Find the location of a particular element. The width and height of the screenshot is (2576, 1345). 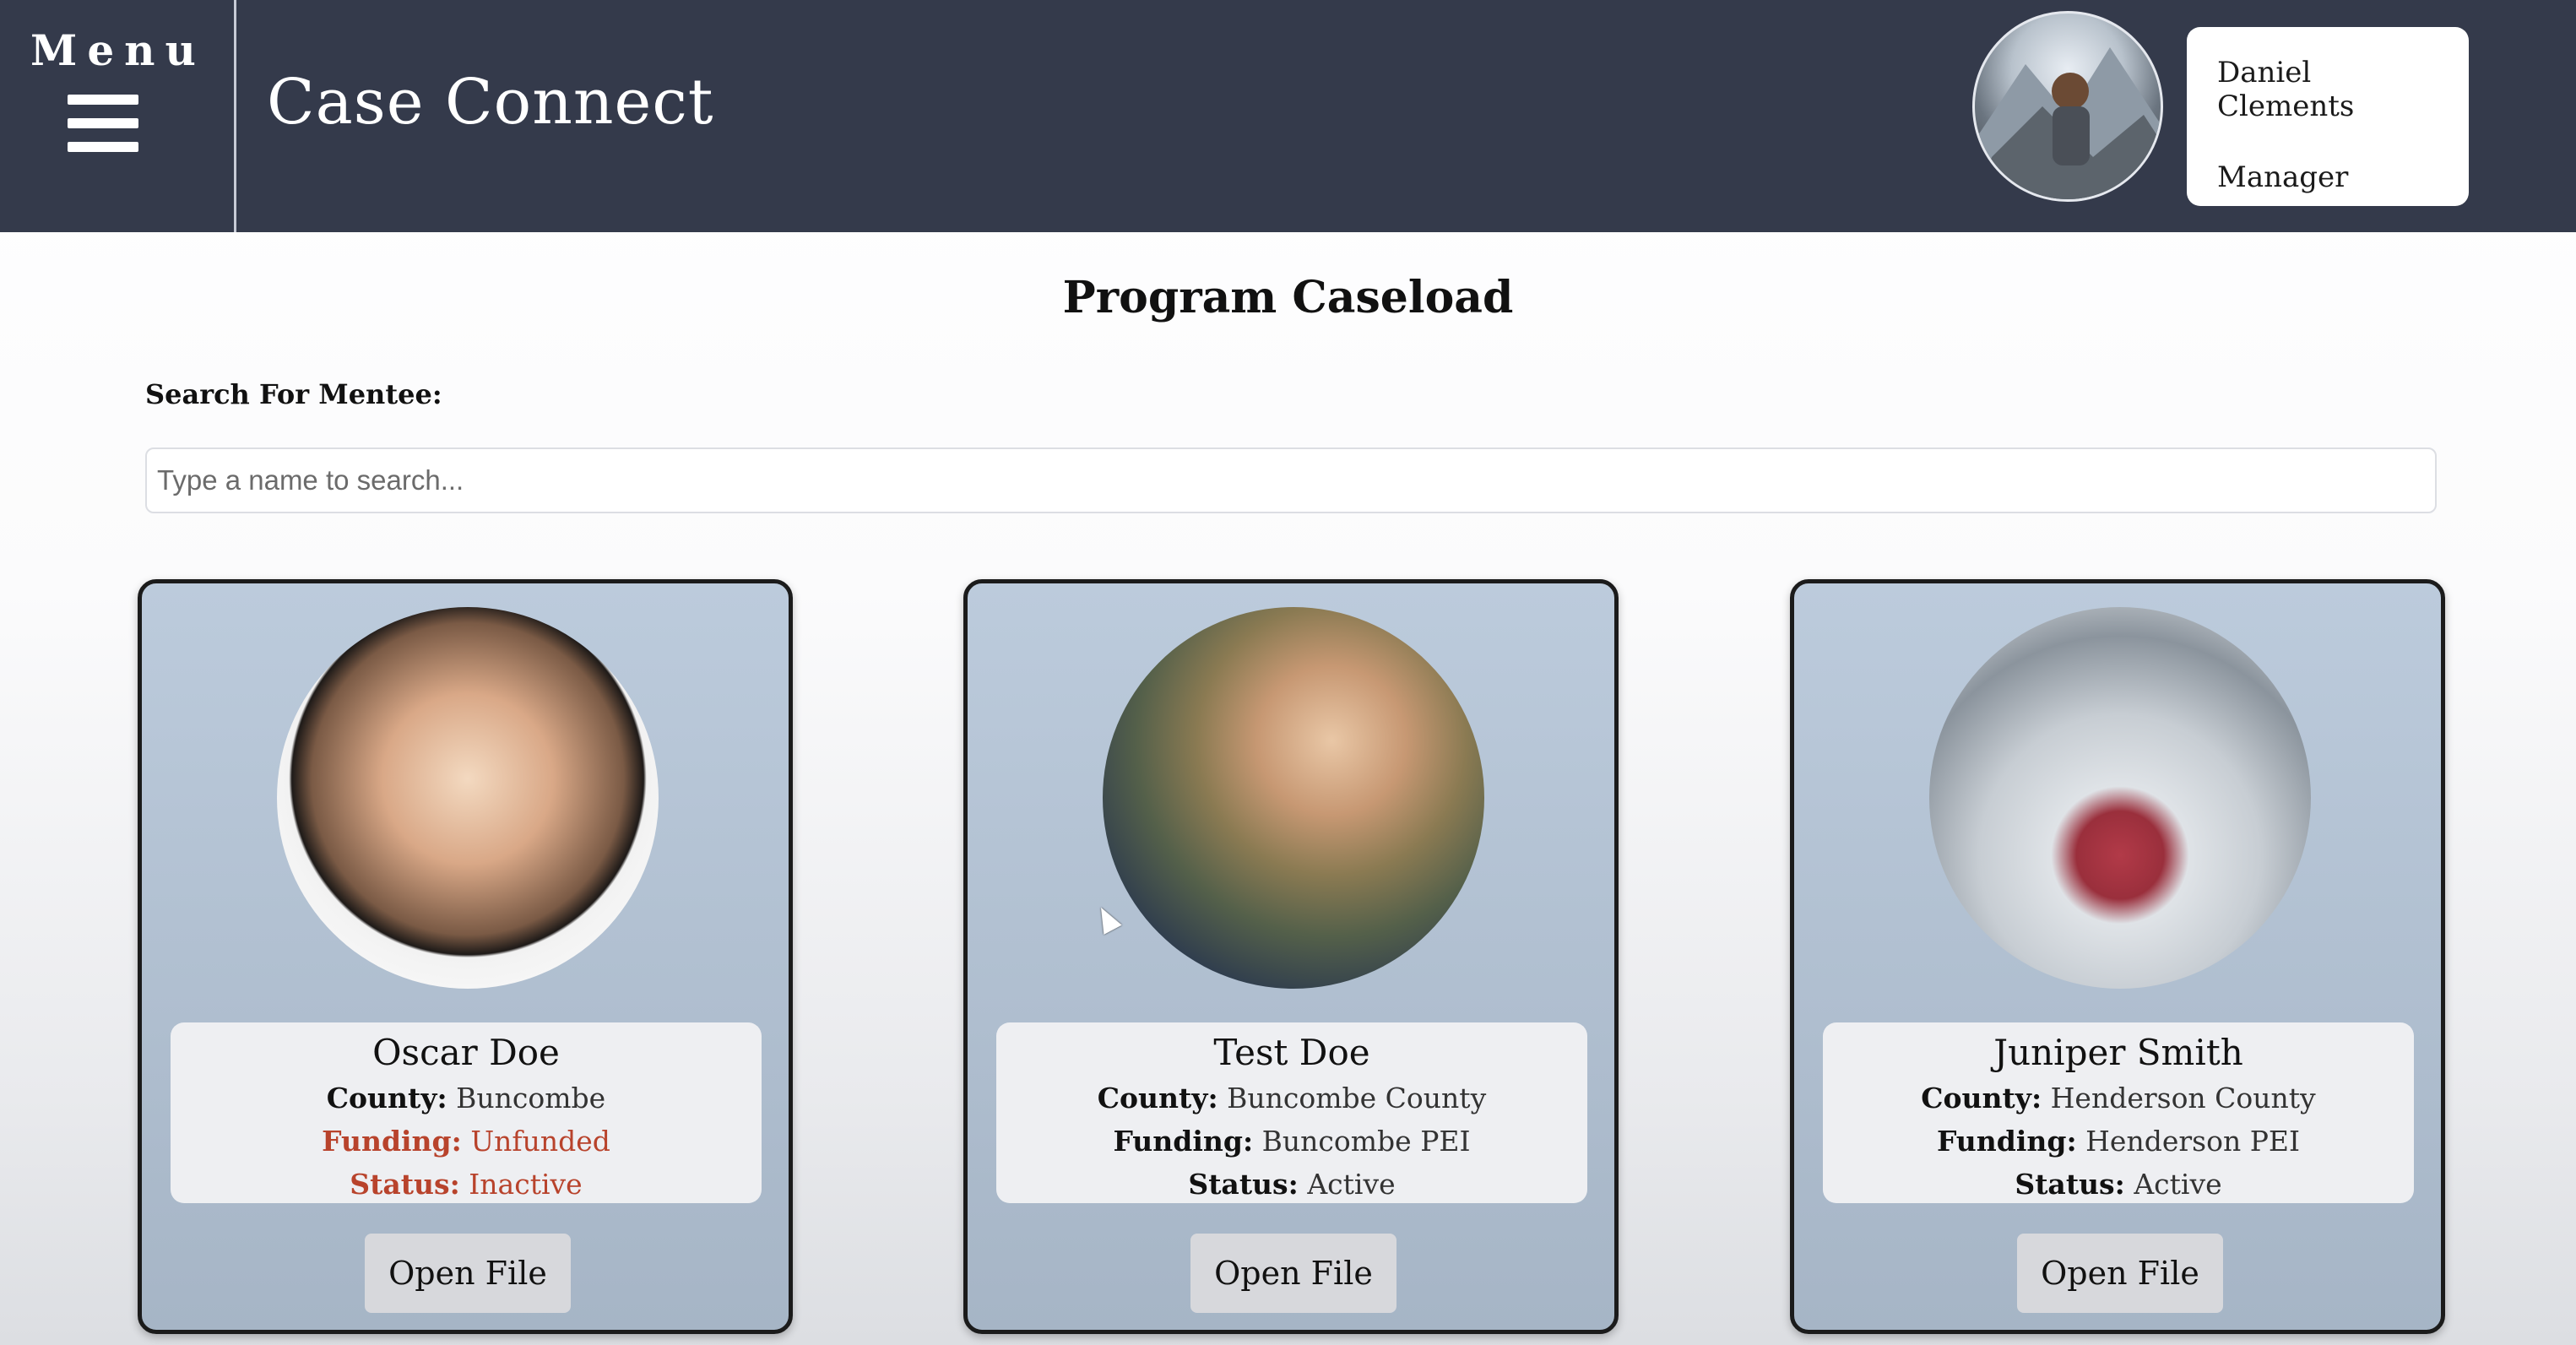

user-role: Manager is located at coordinates (2283, 177).